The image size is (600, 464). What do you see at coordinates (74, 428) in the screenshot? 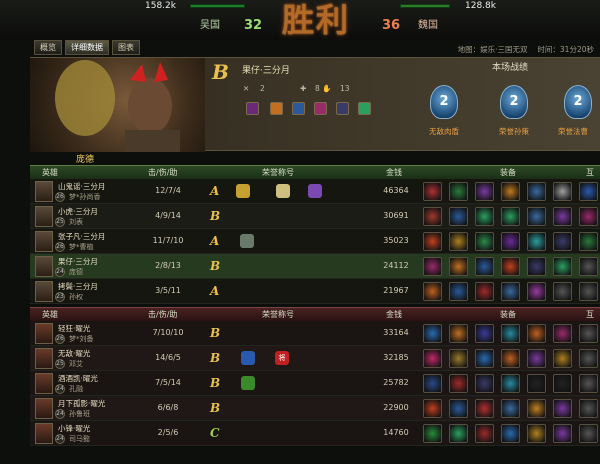
I see `player-name: 小锋·曜光` at bounding box center [74, 428].